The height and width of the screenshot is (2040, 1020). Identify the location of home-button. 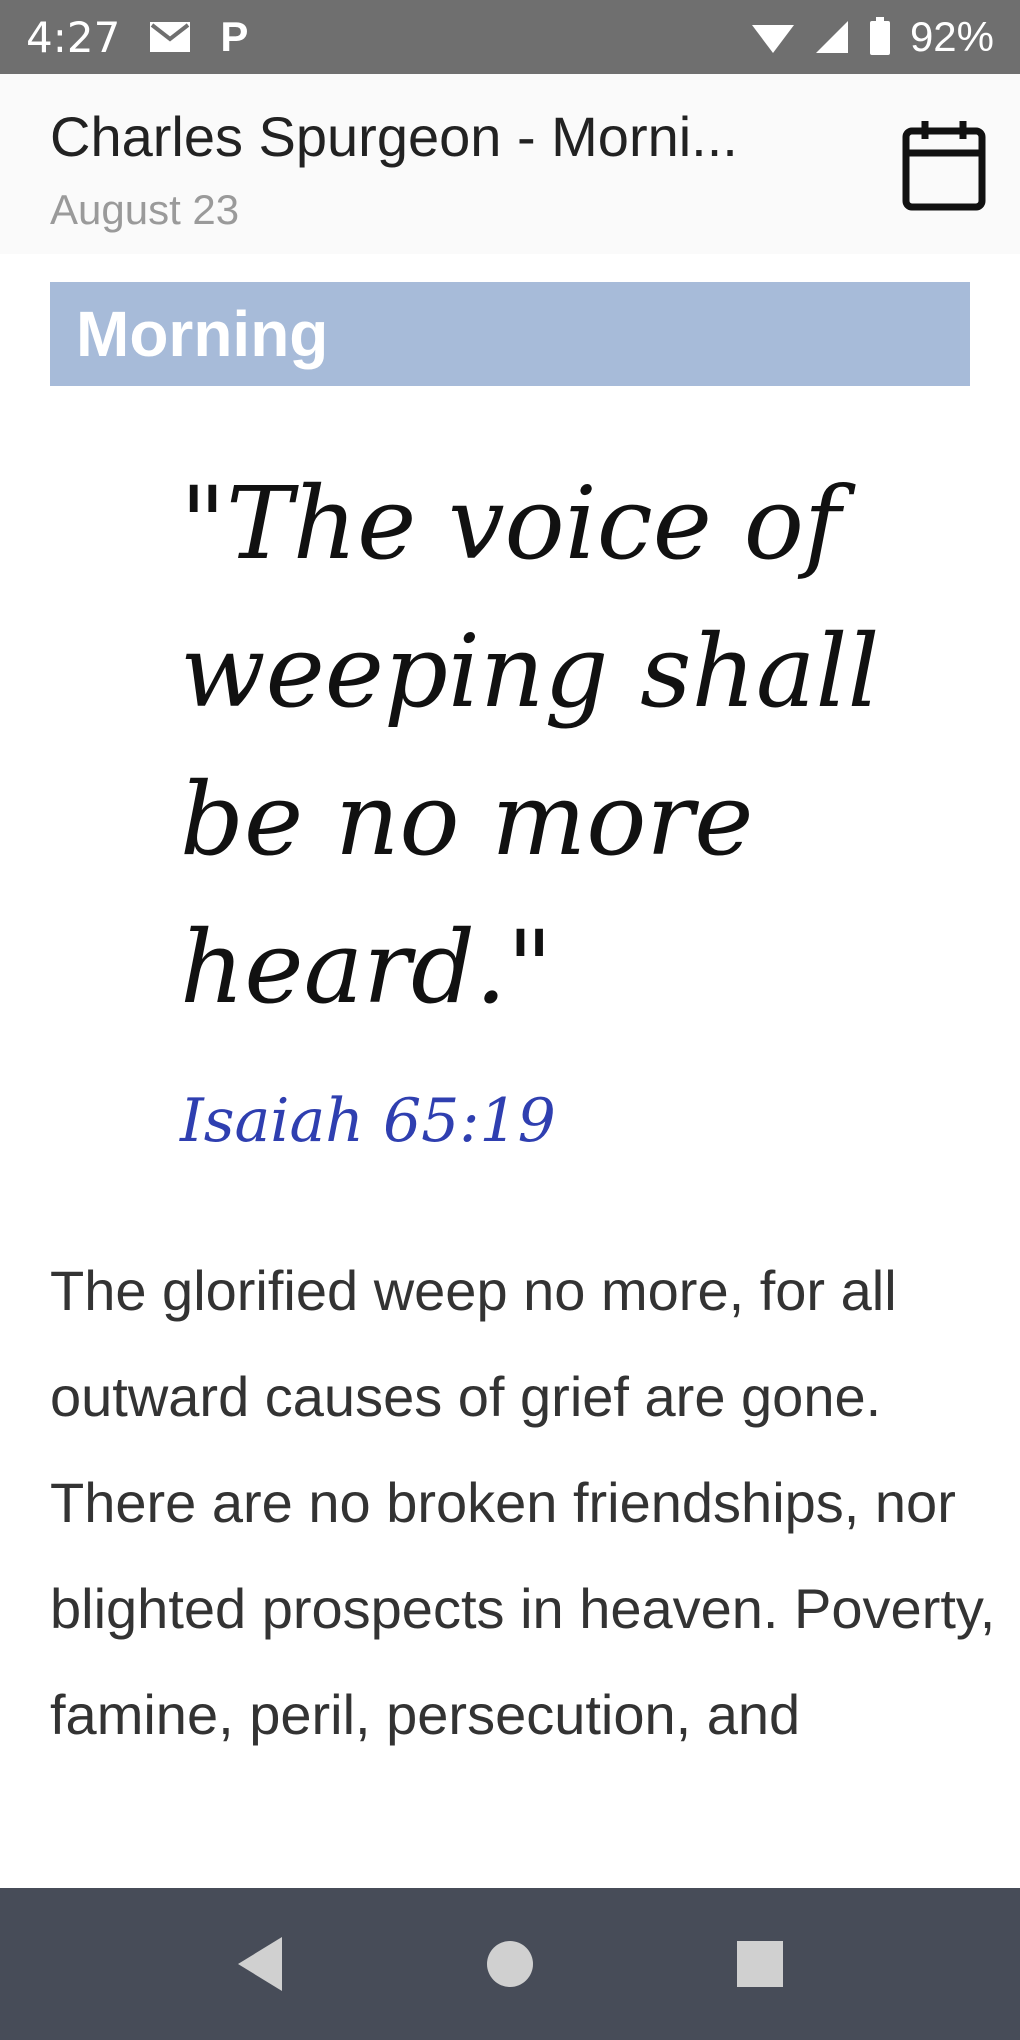
(510, 1964).